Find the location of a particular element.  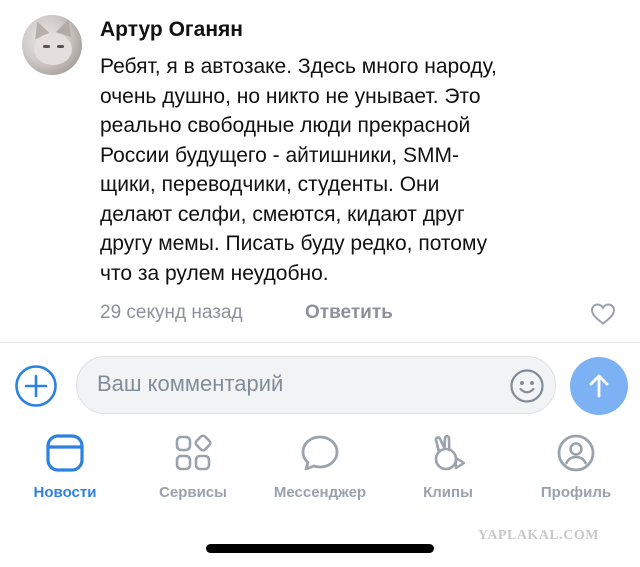

arrow-up-icon is located at coordinates (599, 386).